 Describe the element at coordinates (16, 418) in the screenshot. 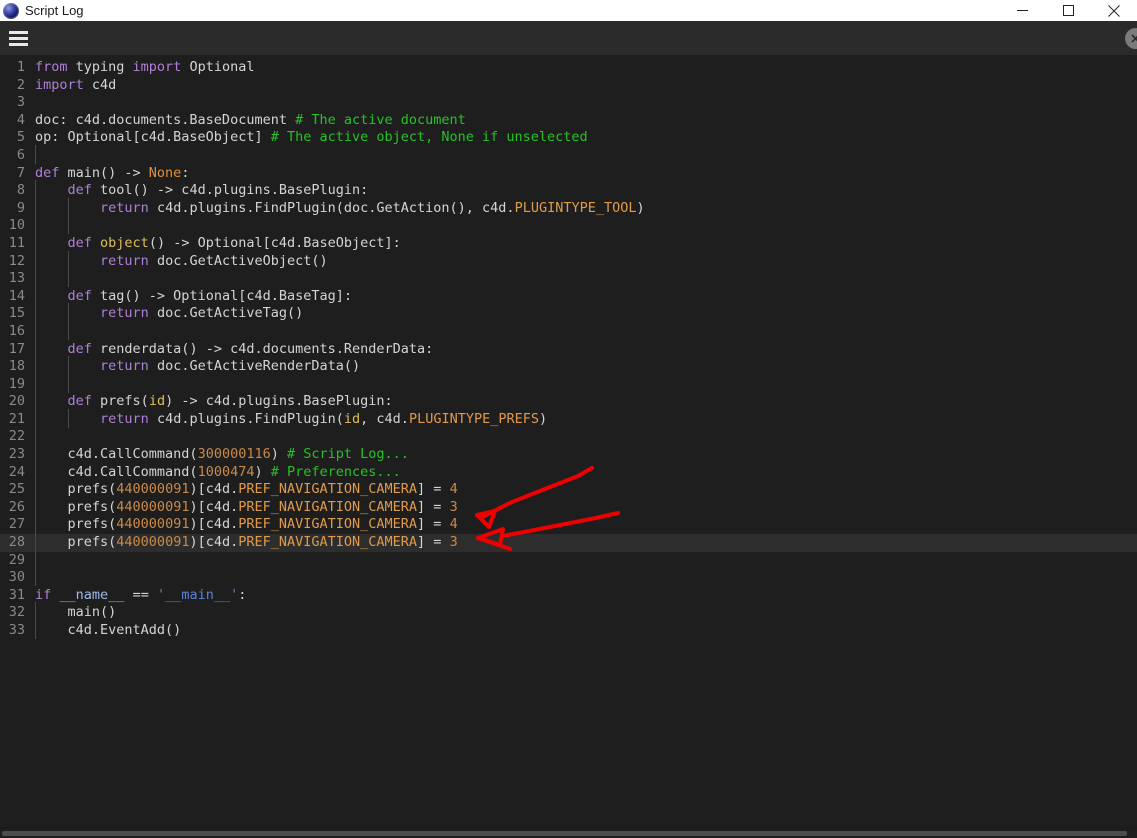

I see `line-number: 21` at that location.